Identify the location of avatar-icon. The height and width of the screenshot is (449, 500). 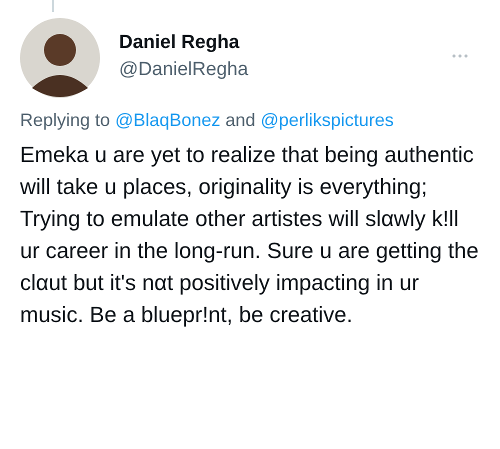
(60, 58).